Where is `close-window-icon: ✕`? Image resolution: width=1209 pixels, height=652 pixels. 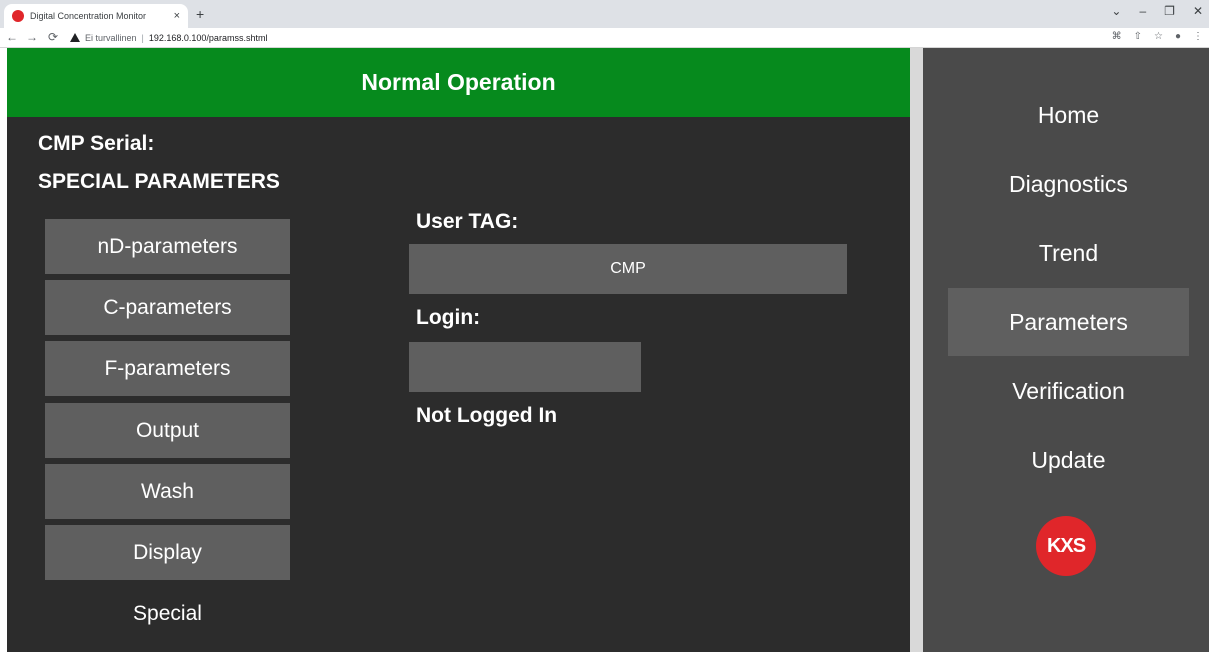 close-window-icon: ✕ is located at coordinates (1198, 11).